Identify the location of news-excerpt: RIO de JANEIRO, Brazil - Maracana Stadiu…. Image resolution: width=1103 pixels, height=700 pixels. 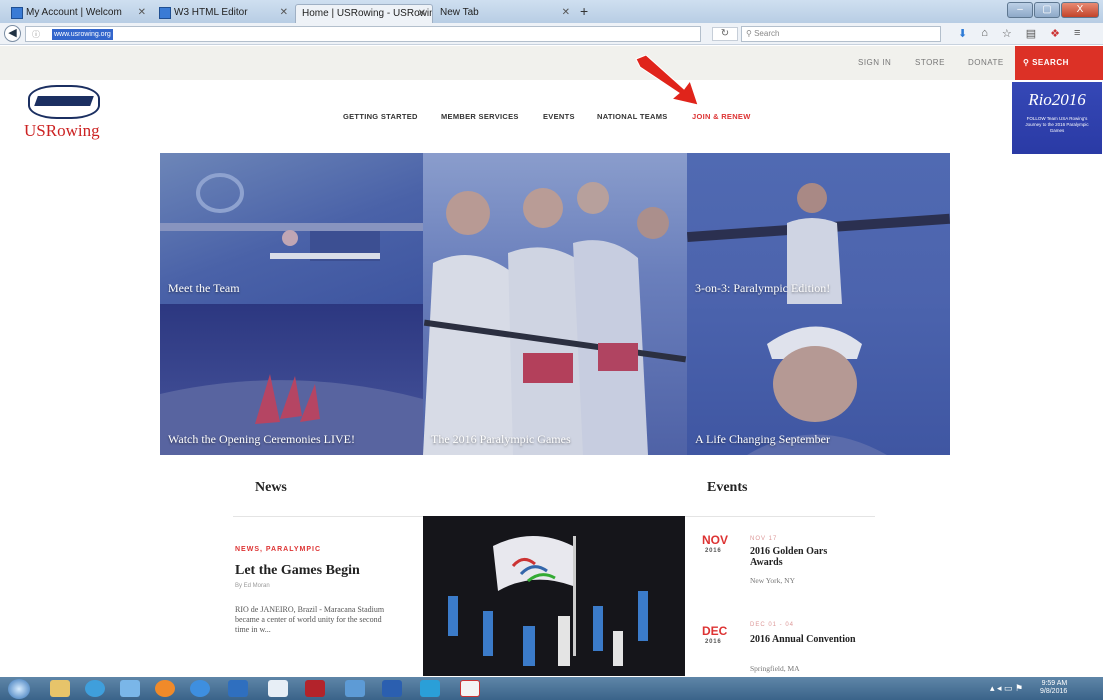
(310, 619).